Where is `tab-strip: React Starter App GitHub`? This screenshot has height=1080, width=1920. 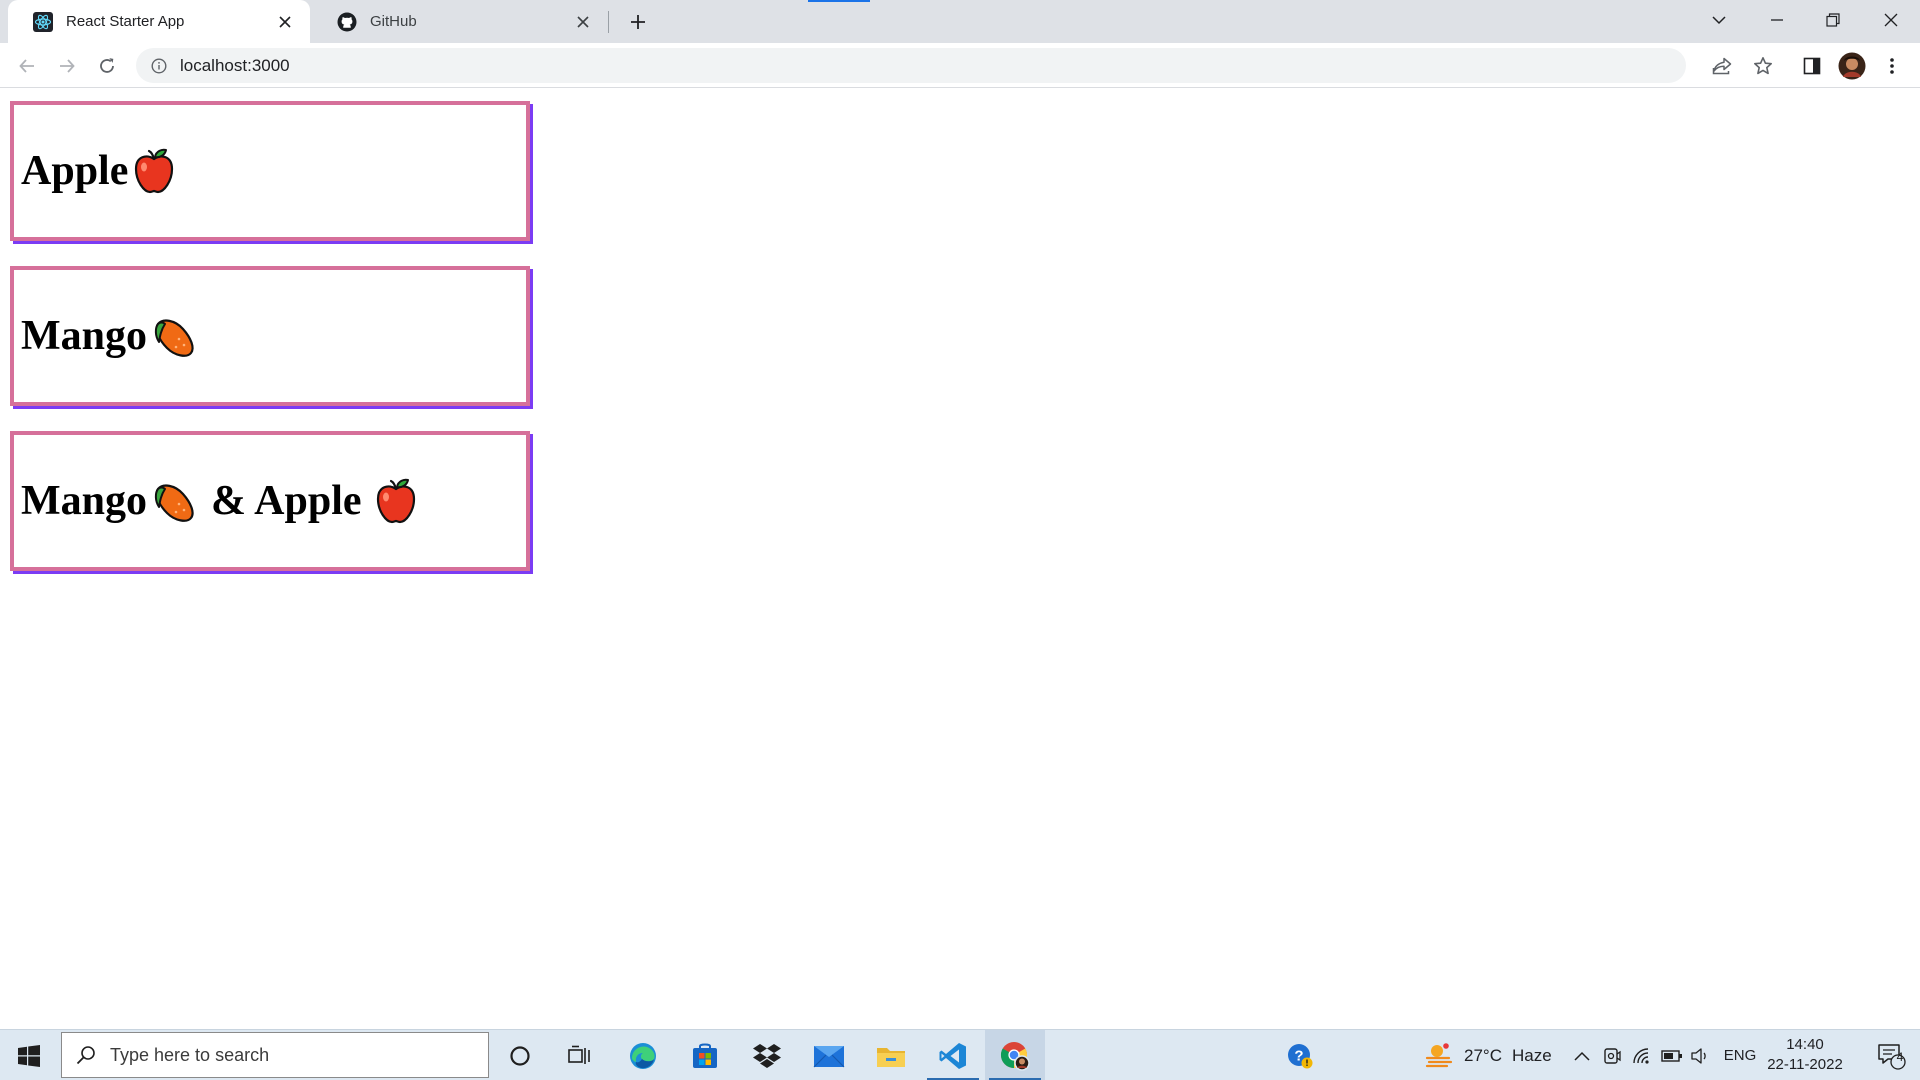
tab-strip: React Starter App GitHub is located at coordinates (960, 21).